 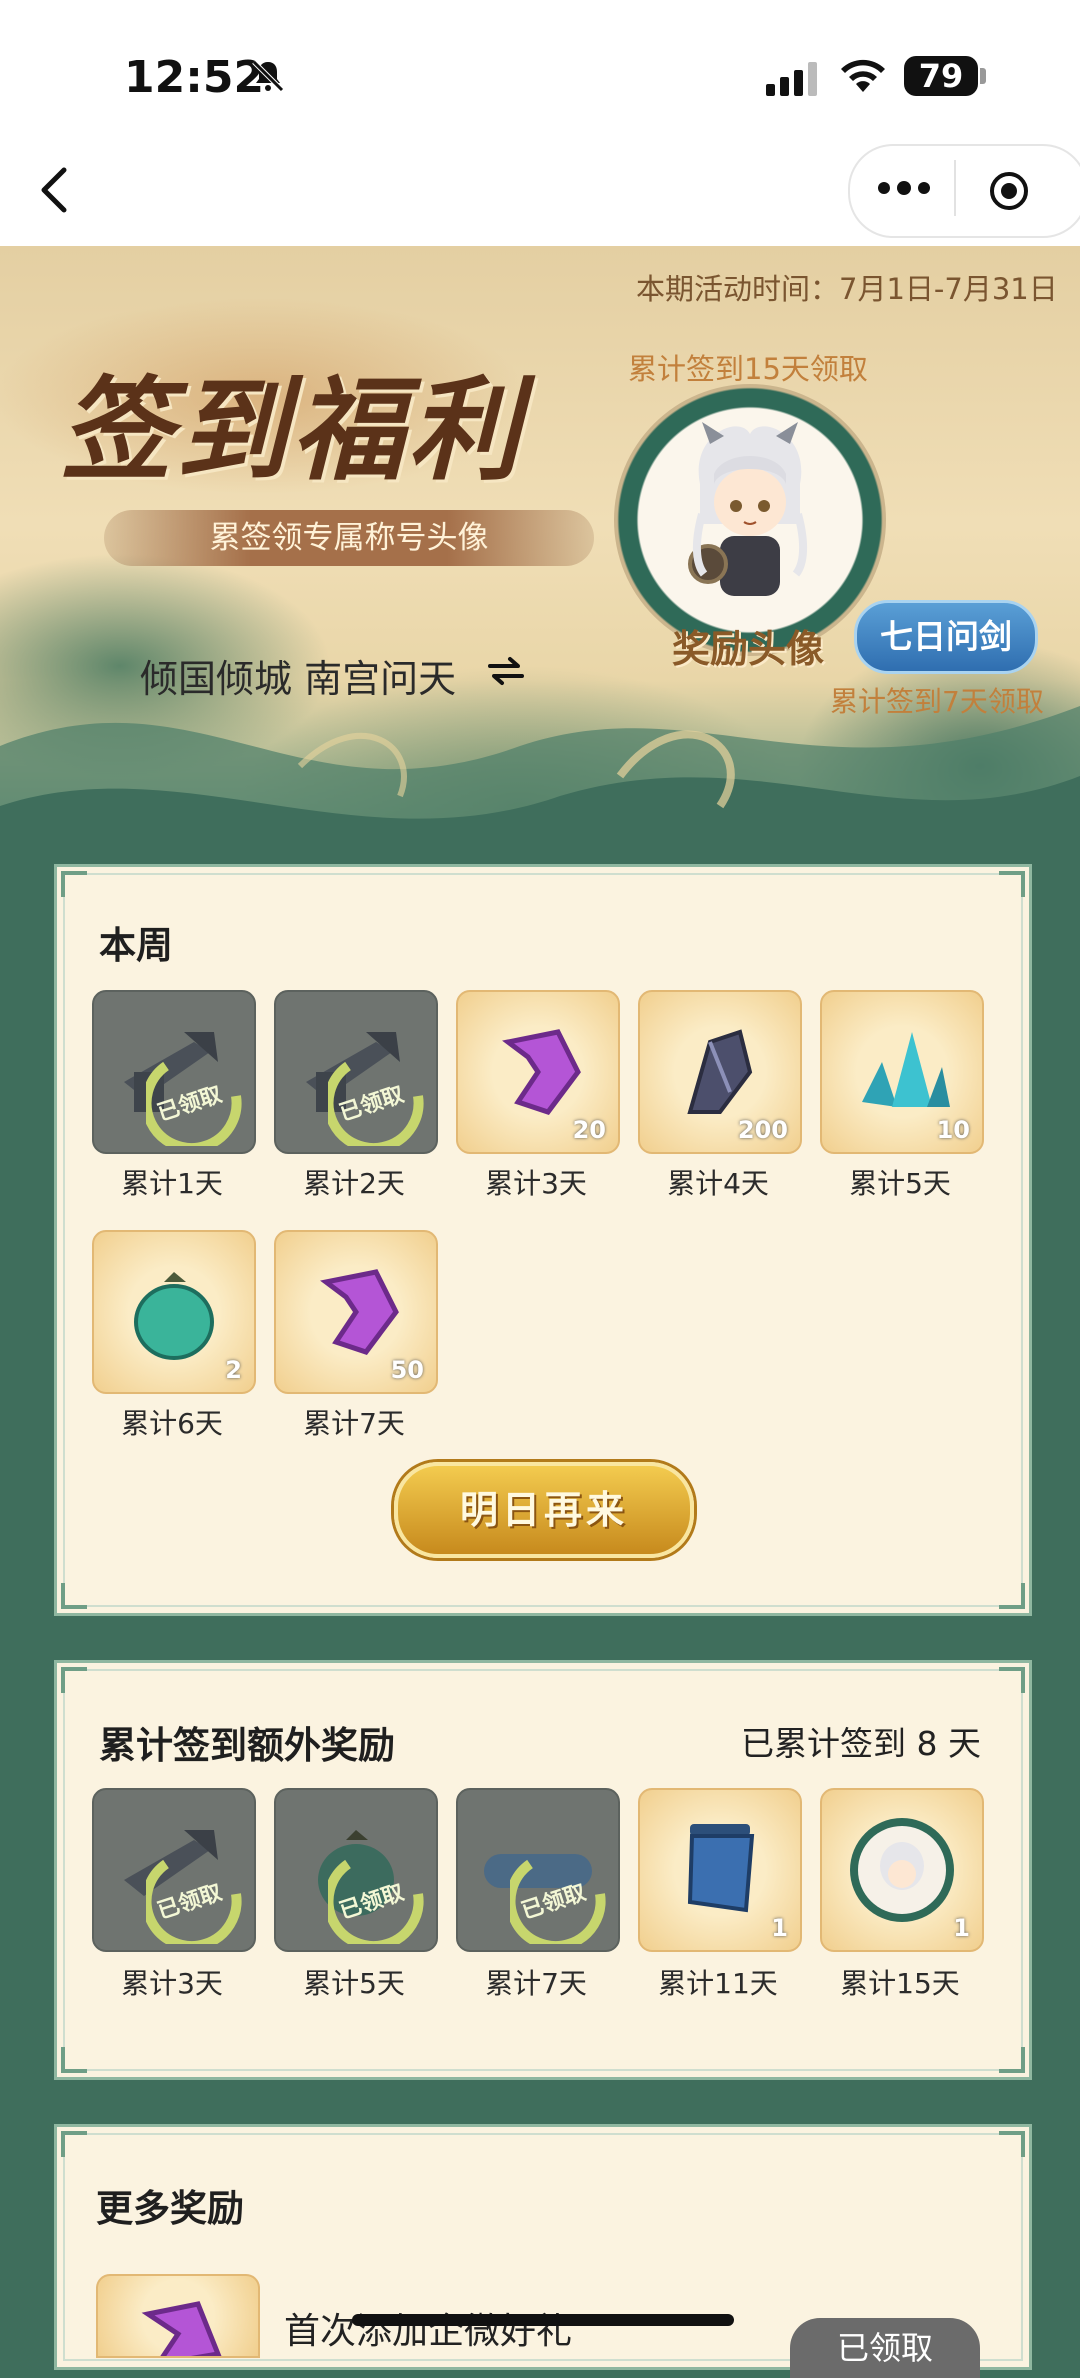 What do you see at coordinates (1009, 191) in the screenshot?
I see `close-target-icon` at bounding box center [1009, 191].